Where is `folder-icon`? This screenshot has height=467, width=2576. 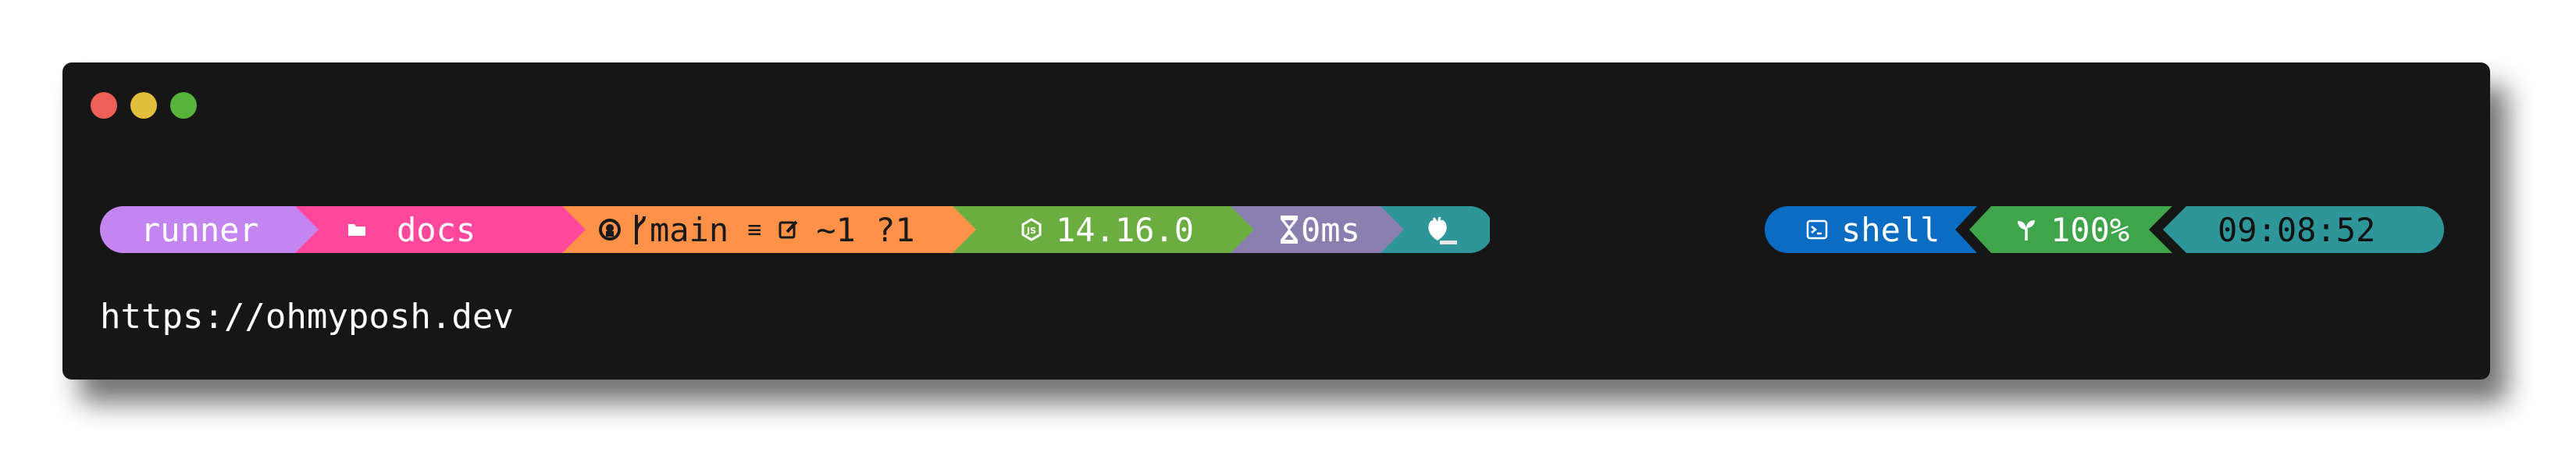
folder-icon is located at coordinates (357, 229).